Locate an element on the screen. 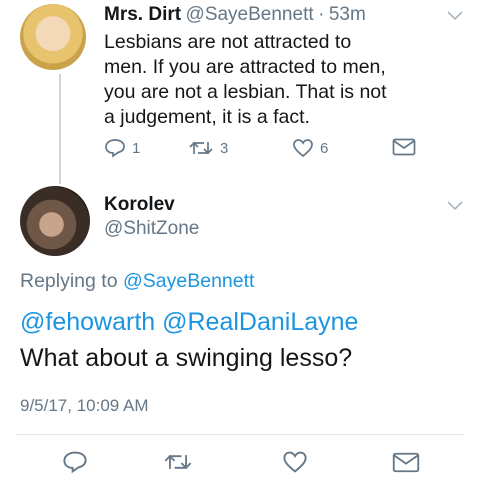  author-handle: @ShitZone is located at coordinates (151, 229).